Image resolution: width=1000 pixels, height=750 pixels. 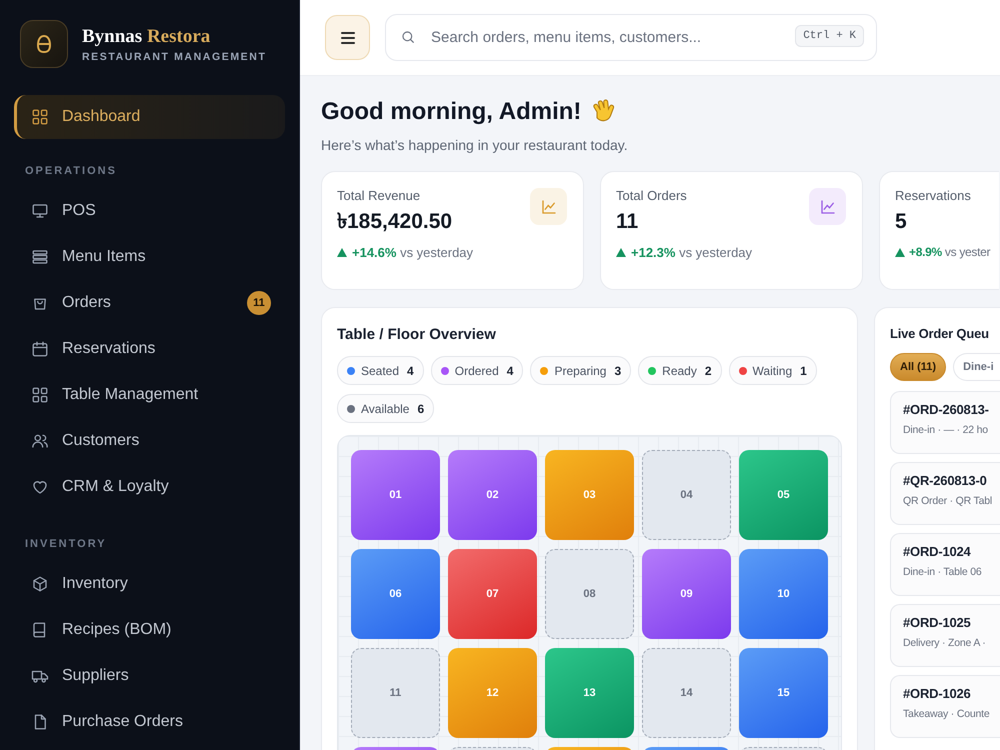 I want to click on table-tile: 01, so click(x=395, y=495).